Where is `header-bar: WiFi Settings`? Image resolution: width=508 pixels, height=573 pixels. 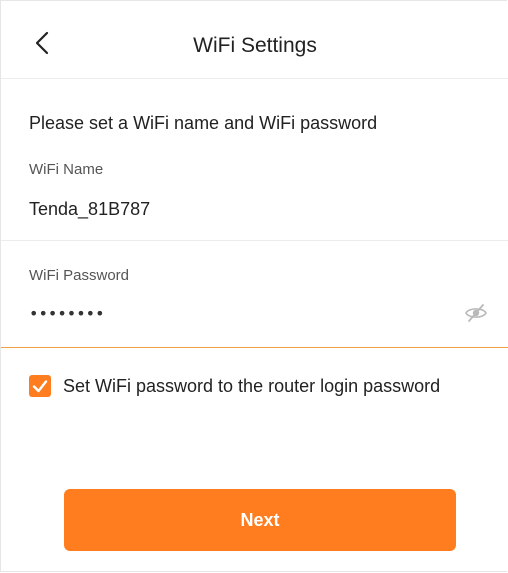
header-bar: WiFi Settings is located at coordinates (254, 40).